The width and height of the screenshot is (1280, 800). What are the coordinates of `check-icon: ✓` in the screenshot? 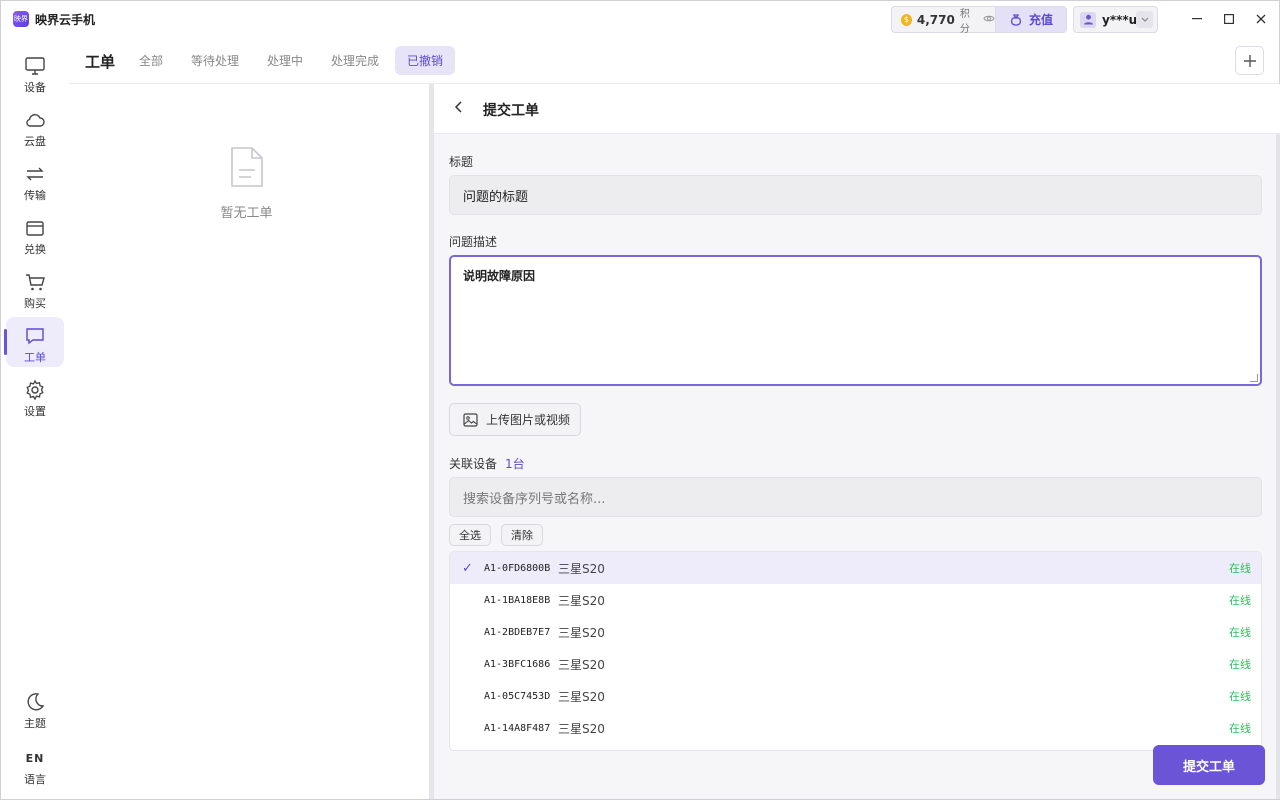 It's located at (467, 568).